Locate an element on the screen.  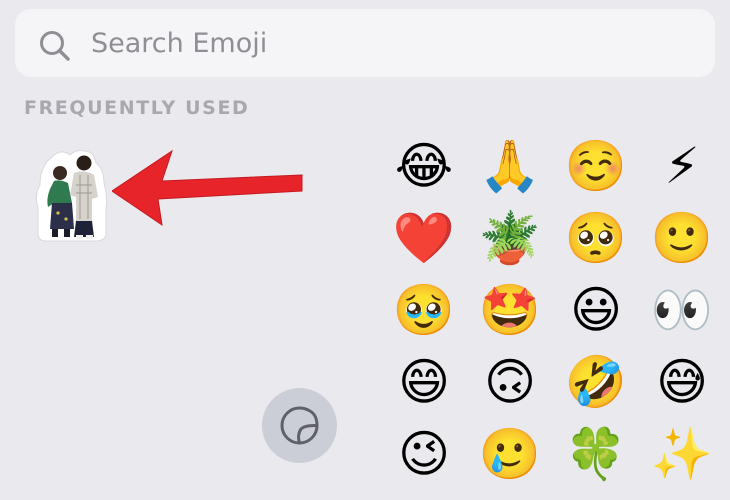
emoji-folded-hands: 🙏 is located at coordinates (510, 166).